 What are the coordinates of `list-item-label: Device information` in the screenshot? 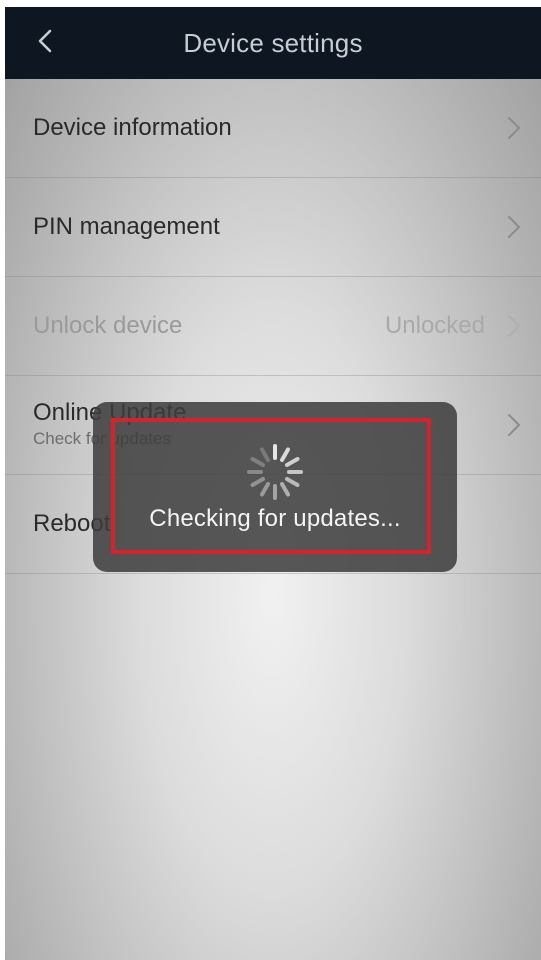 It's located at (132, 127).